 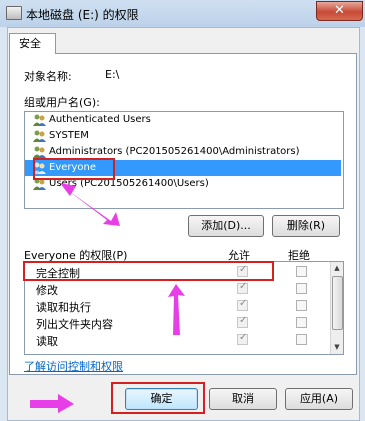 What do you see at coordinates (68, 189) in the screenshot?
I see `arrow-icon-everyone-head` at bounding box center [68, 189].